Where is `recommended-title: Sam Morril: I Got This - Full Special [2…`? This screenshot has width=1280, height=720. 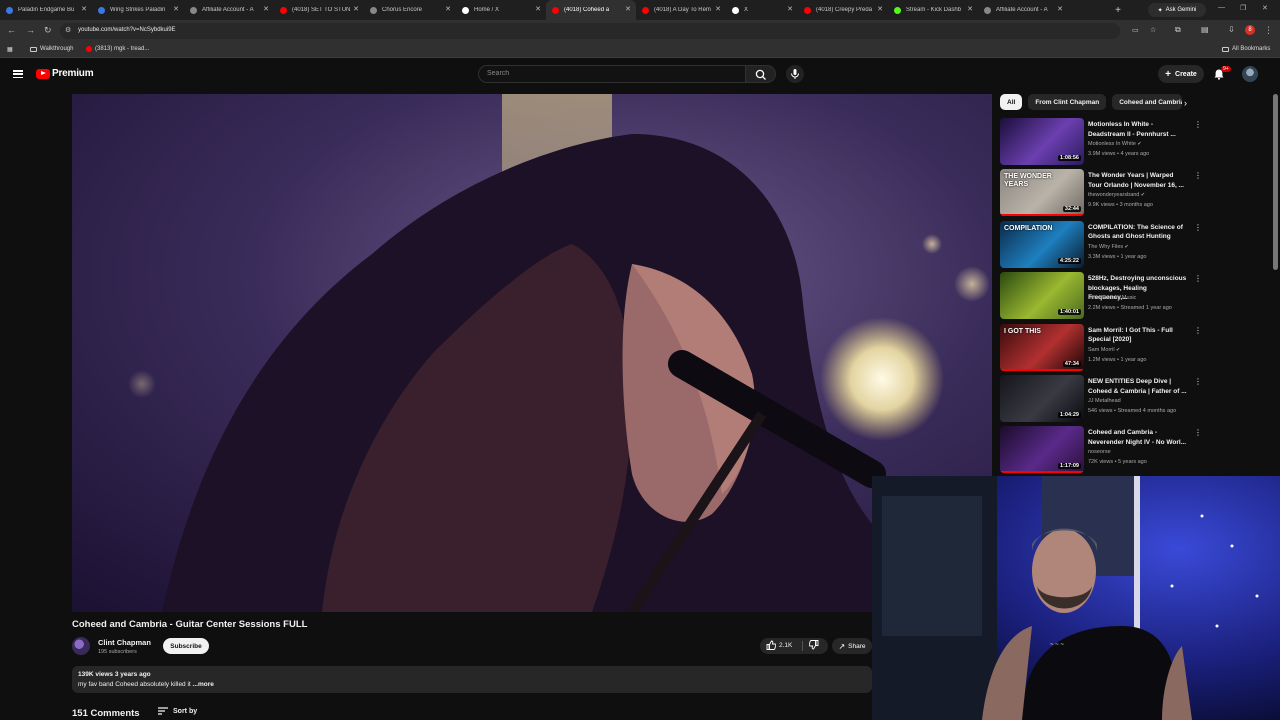
recommended-title: Sam Morril: I Got This - Full Special [2… is located at coordinates (1138, 335).